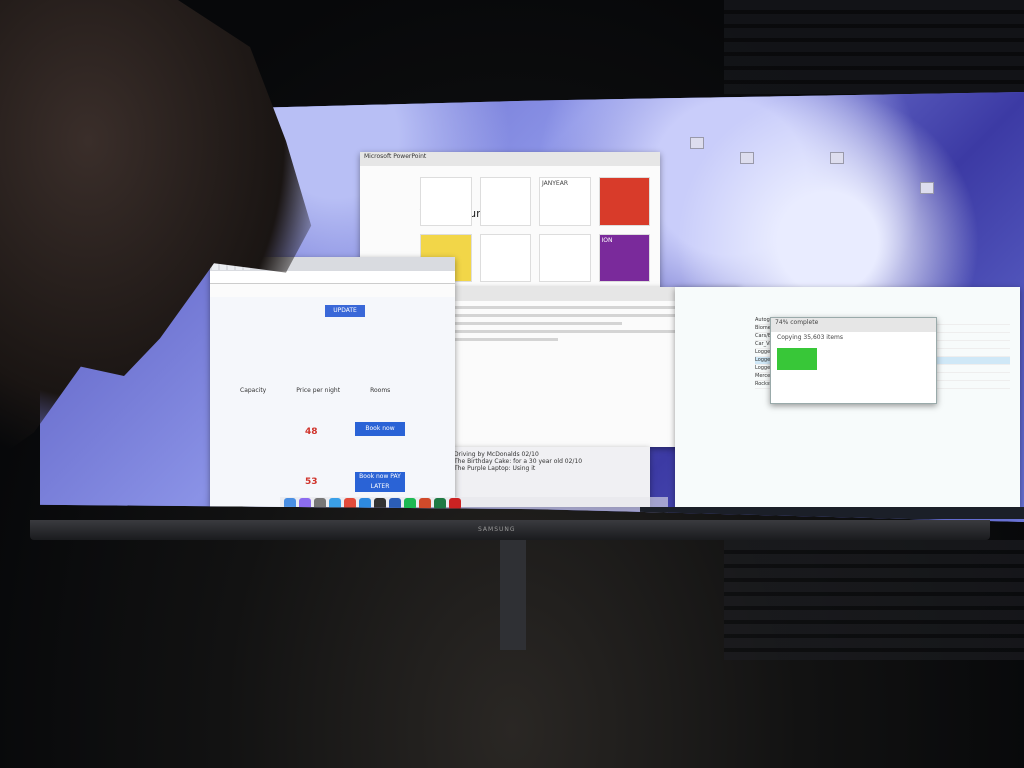 Image resolution: width=1024 pixels, height=768 pixels. Describe the element at coordinates (853, 360) in the screenshot. I see `copy-progress-dialog: 74% complete Copying 35,603 items` at that location.